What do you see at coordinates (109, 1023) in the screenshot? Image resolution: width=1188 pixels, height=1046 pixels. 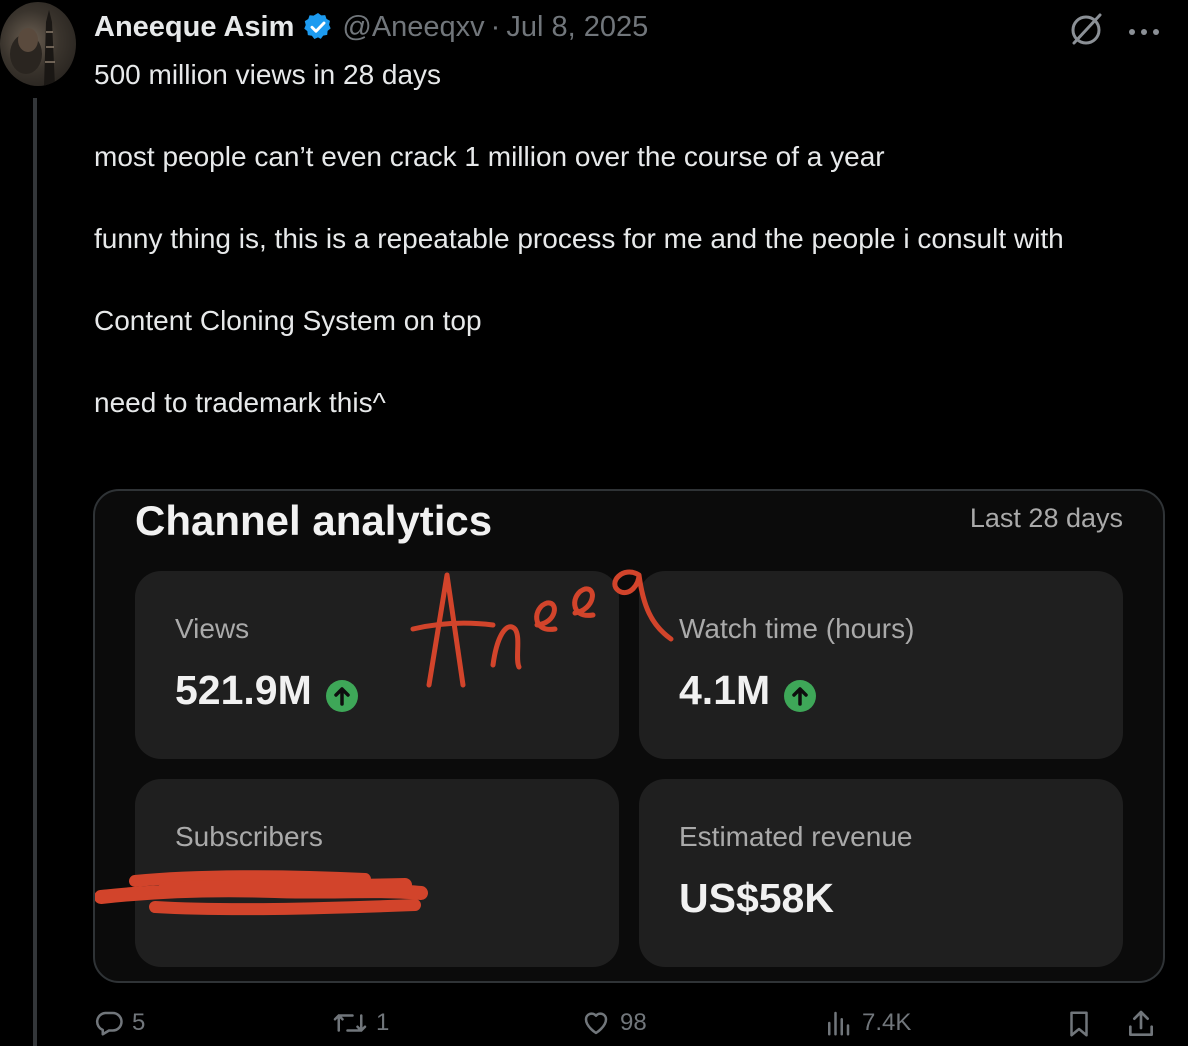 I see `reply-icon` at bounding box center [109, 1023].